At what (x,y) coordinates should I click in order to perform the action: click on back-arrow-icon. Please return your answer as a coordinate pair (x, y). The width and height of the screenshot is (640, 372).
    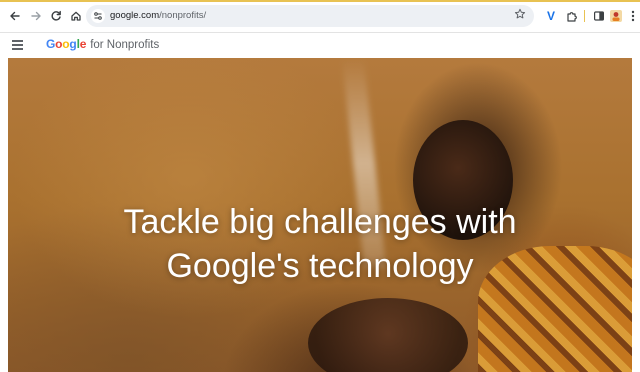
    Looking at the image, I should click on (15, 16).